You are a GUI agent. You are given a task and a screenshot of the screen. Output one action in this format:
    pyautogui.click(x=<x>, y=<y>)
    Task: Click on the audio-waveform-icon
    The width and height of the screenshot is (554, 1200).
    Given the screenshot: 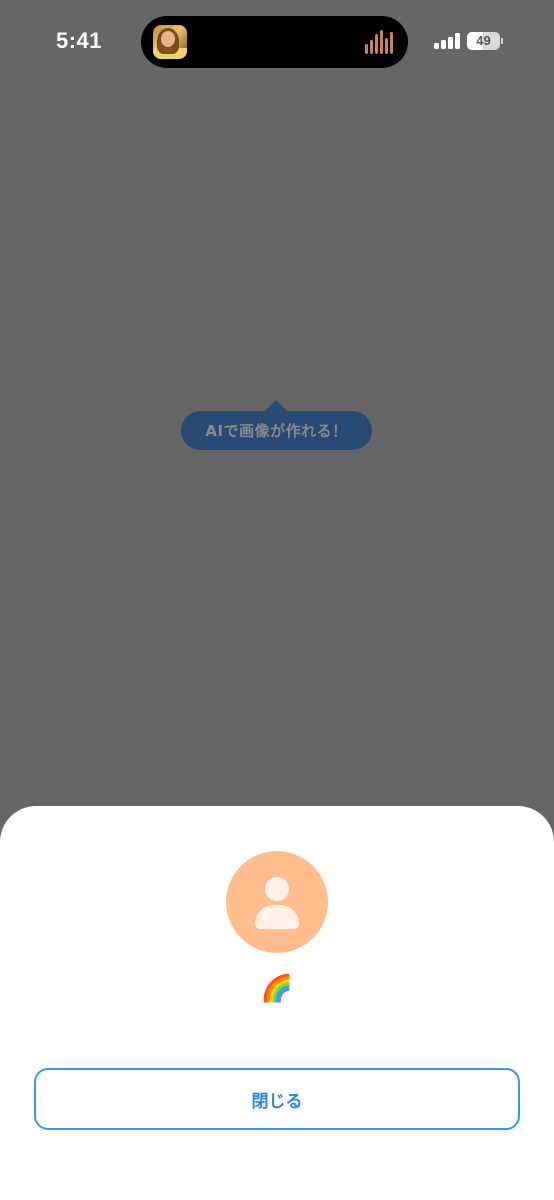 What is the action you would take?
    pyautogui.click(x=380, y=42)
    